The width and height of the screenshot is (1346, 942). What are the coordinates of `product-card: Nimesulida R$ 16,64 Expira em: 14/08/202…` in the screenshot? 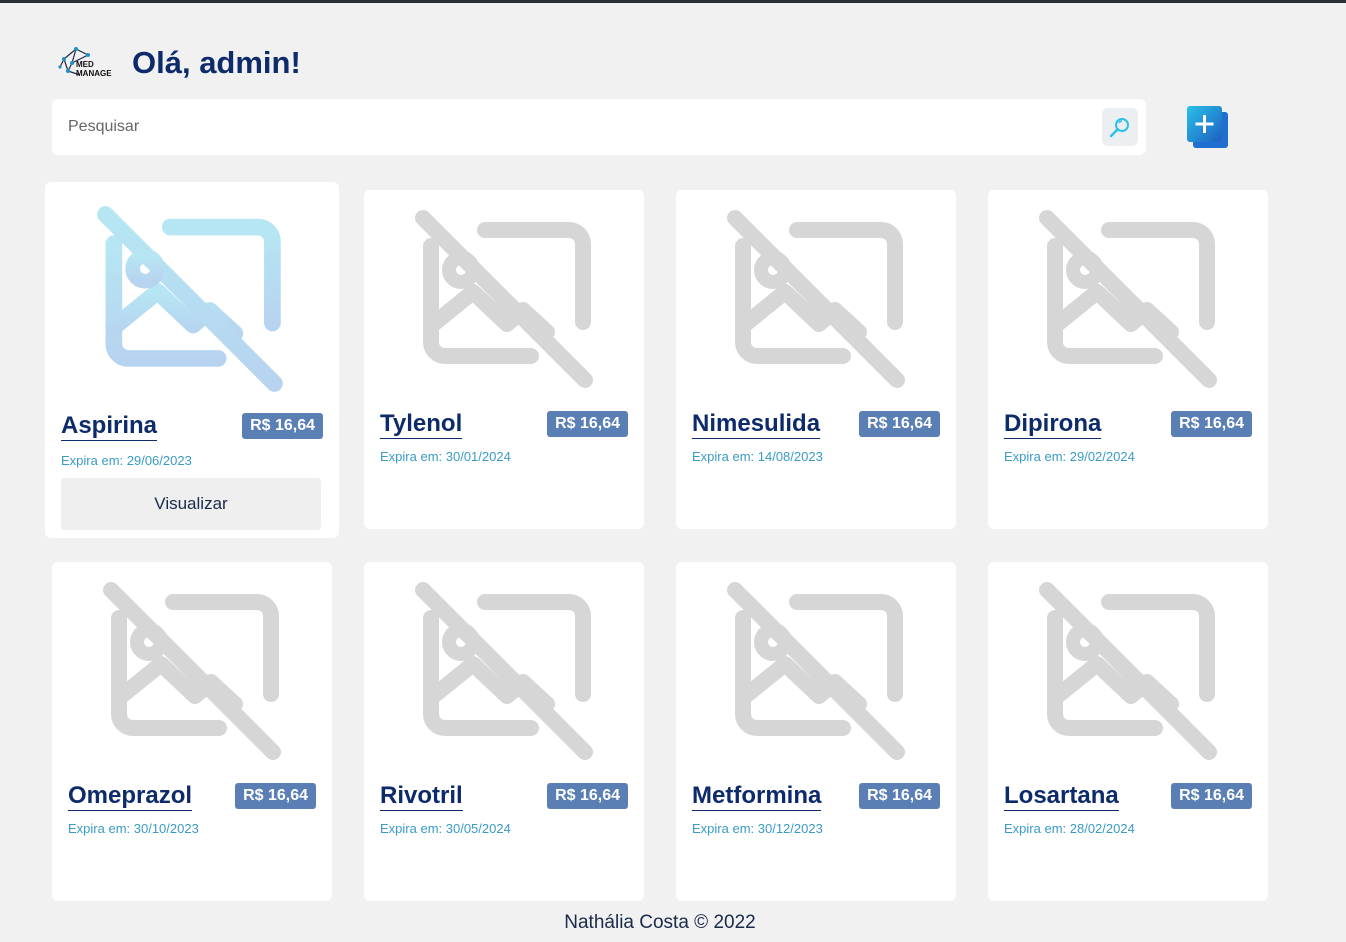 It's located at (816, 359).